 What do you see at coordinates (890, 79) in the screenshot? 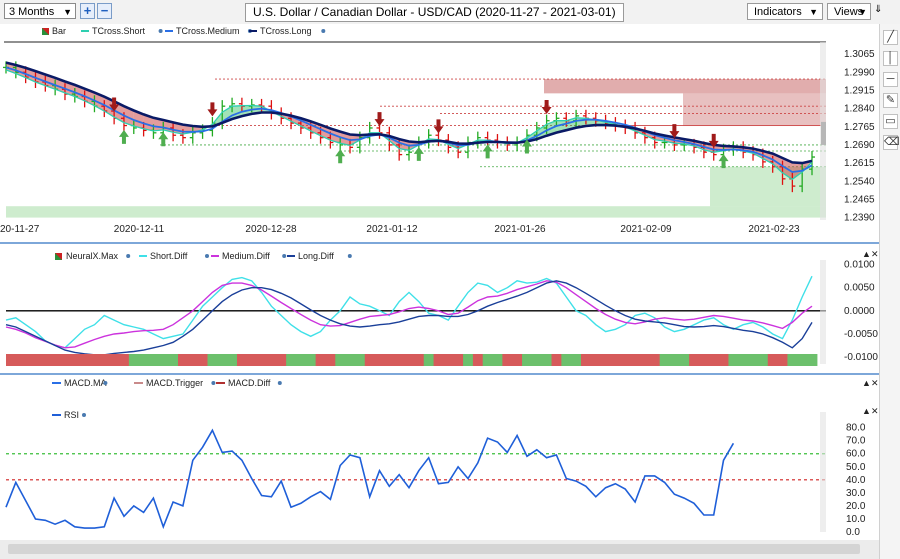
I see `horizontal-line-icon: ─` at bounding box center [890, 79].